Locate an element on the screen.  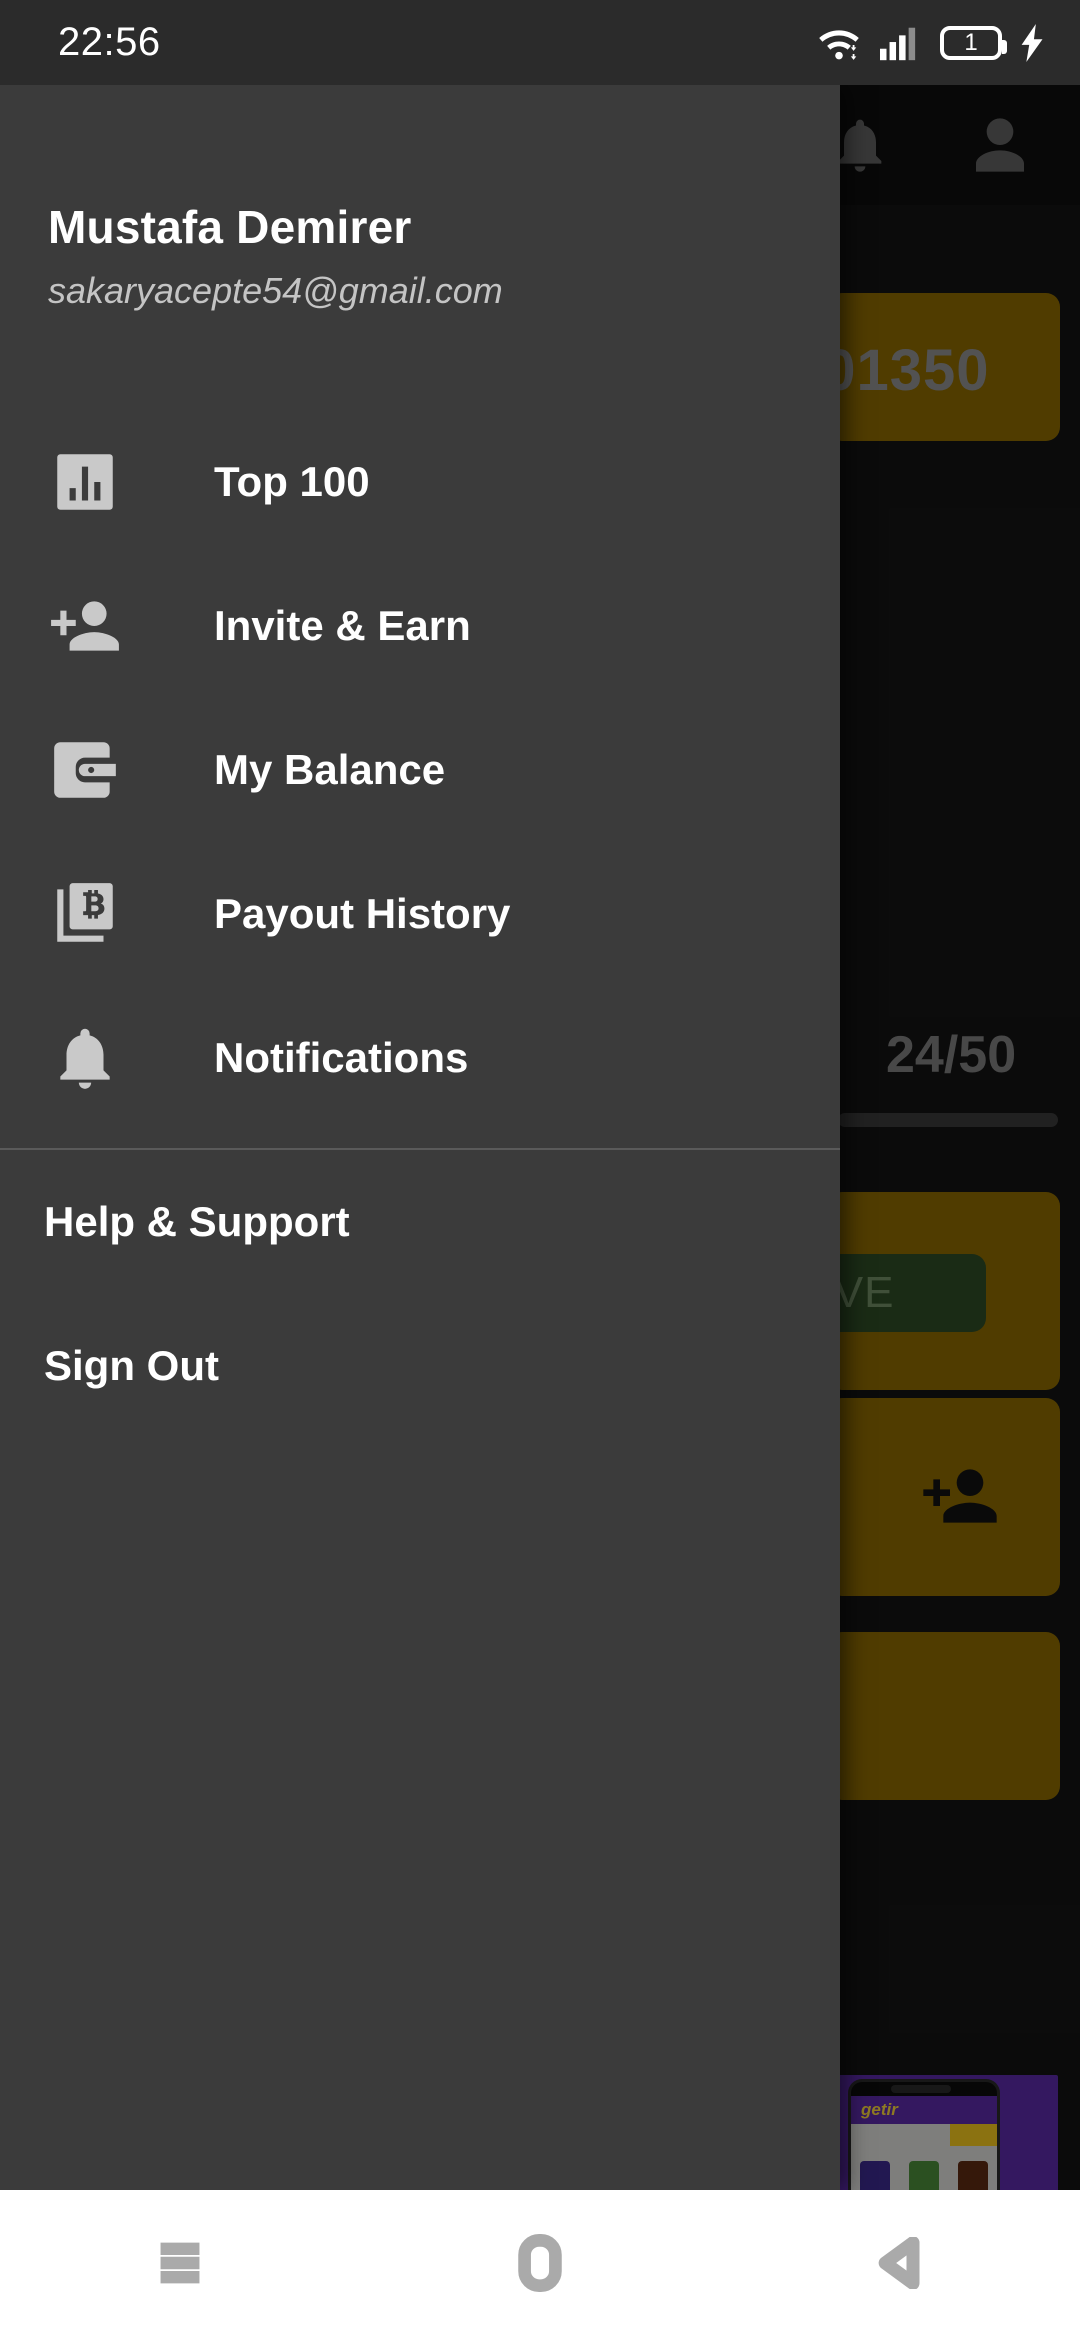
footer-item-label: Help & Support is located at coordinates (197, 1221).